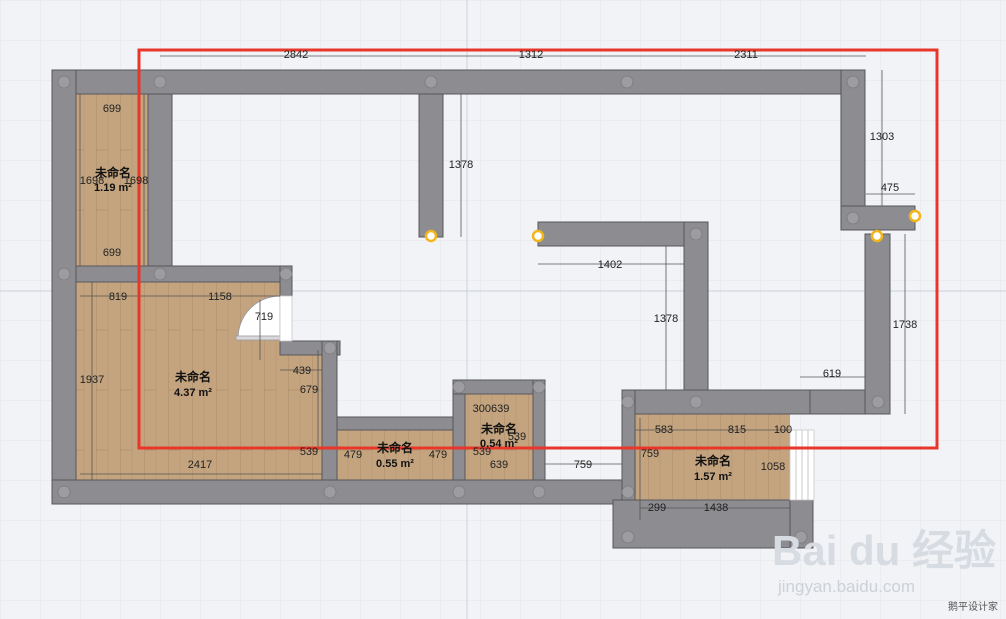 Image resolution: width=1006 pixels, height=619 pixels. What do you see at coordinates (302, 371) in the screenshot?
I see `dim-room-b-step: 439` at bounding box center [302, 371].